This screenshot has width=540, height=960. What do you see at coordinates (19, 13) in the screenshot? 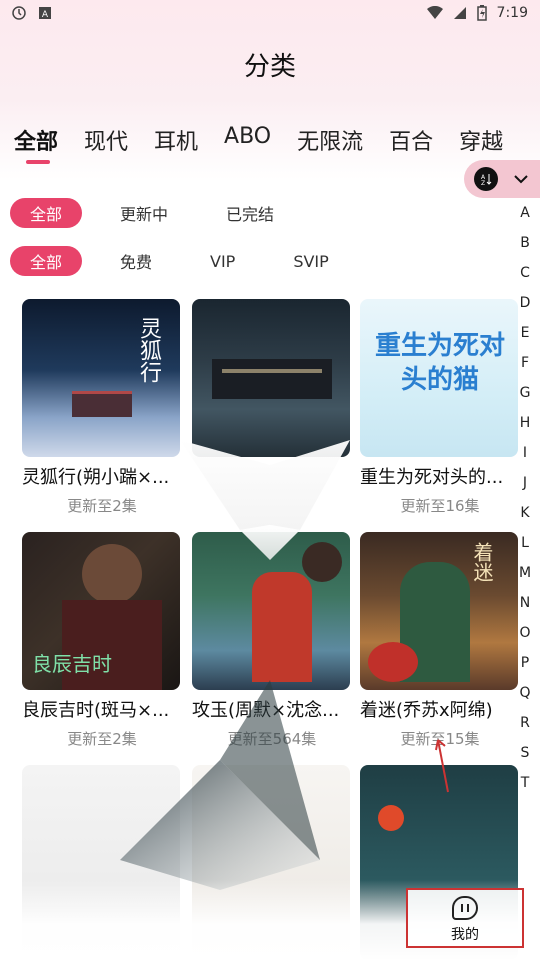
I see `clock-notification-icon` at bounding box center [19, 13].